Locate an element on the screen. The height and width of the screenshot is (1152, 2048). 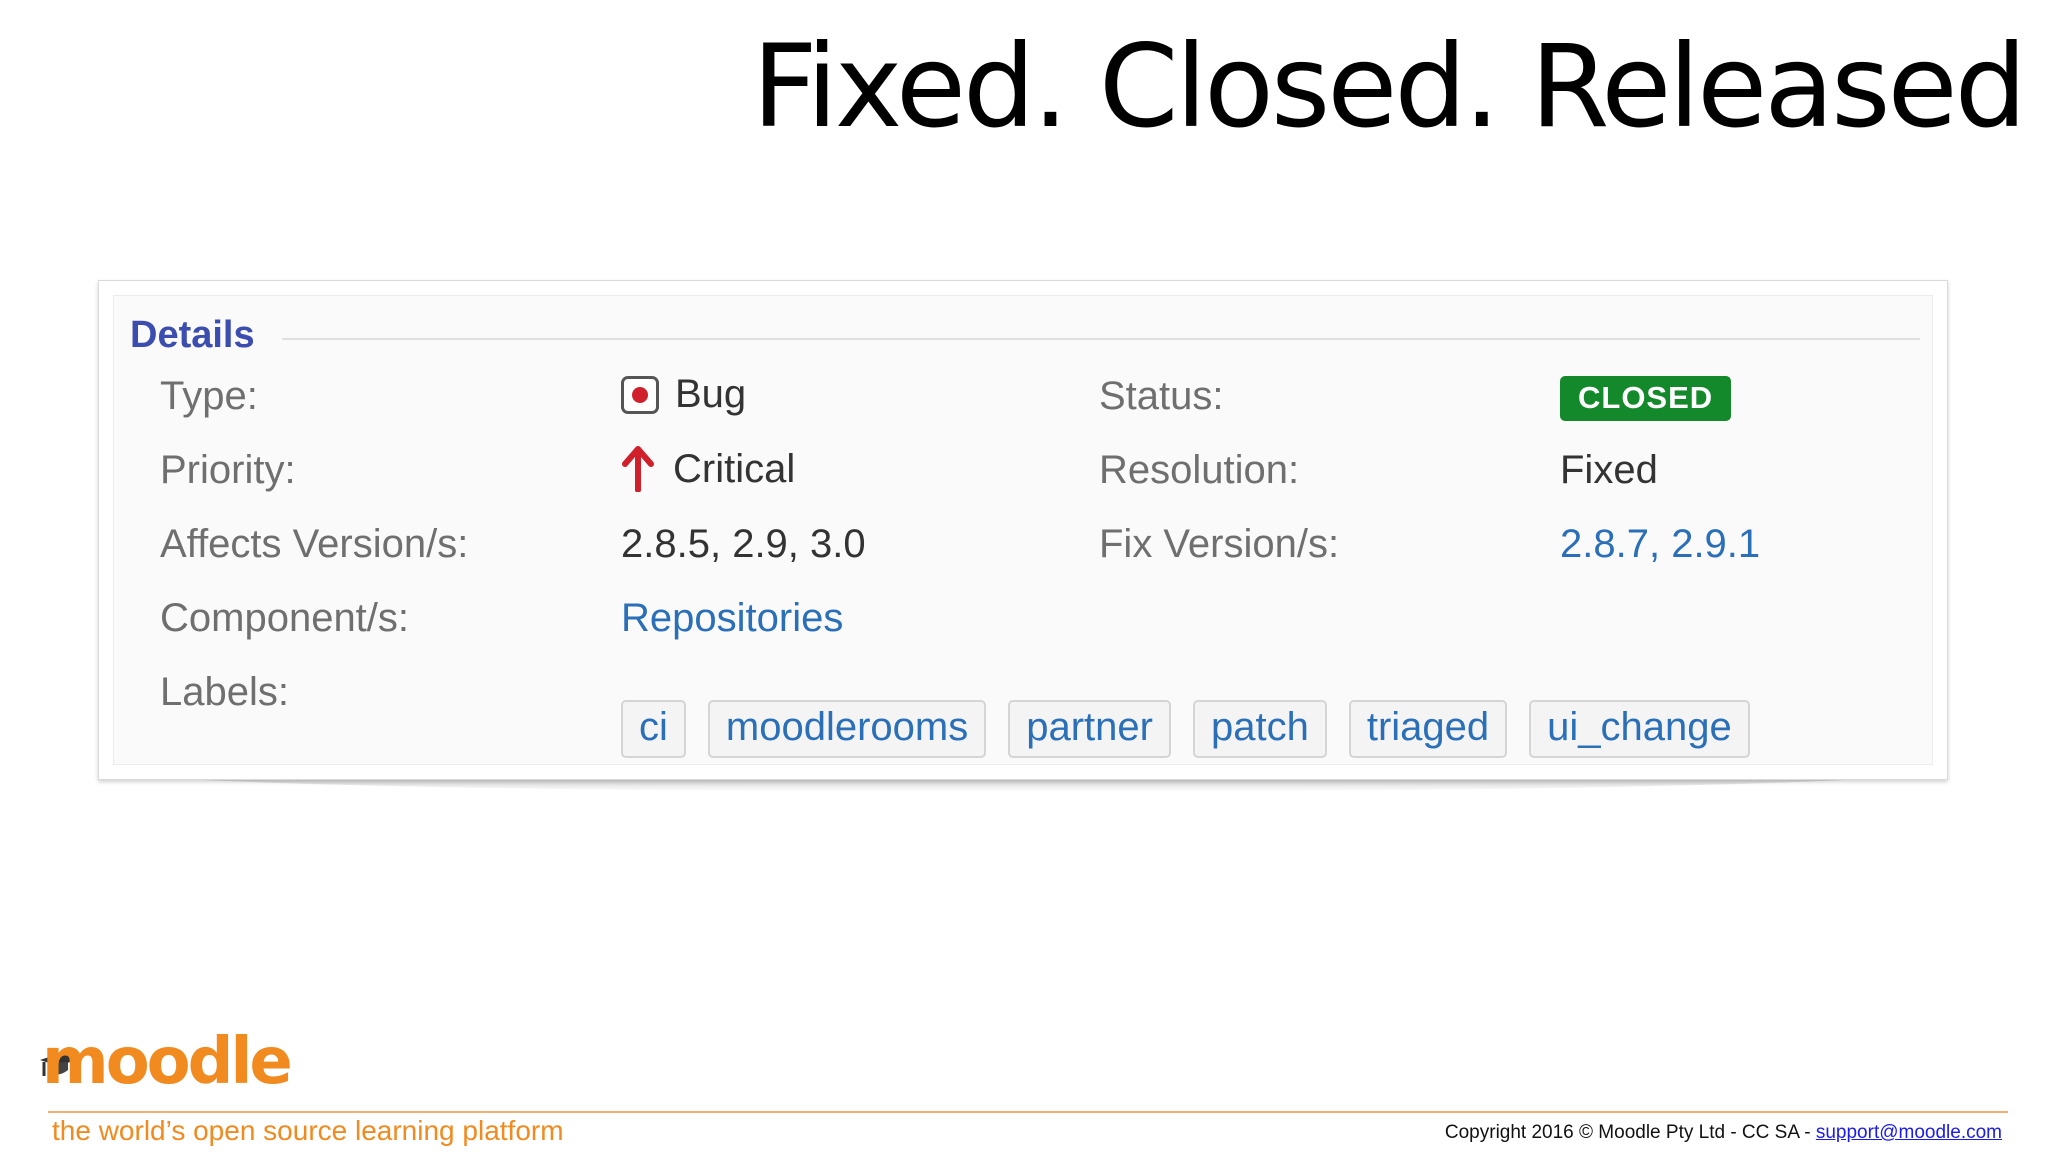
fix-versions-link: 2.8.7, 2.9.1 is located at coordinates (1660, 544).